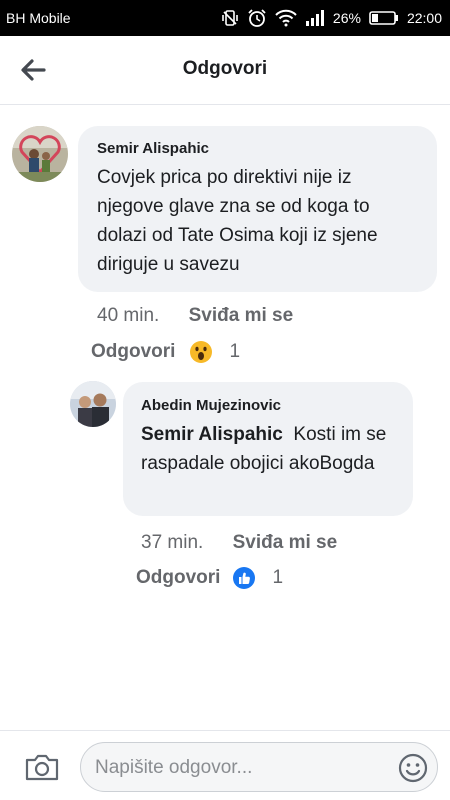  What do you see at coordinates (212, 434) in the screenshot?
I see `mention-link: Semir Alispahic` at bounding box center [212, 434].